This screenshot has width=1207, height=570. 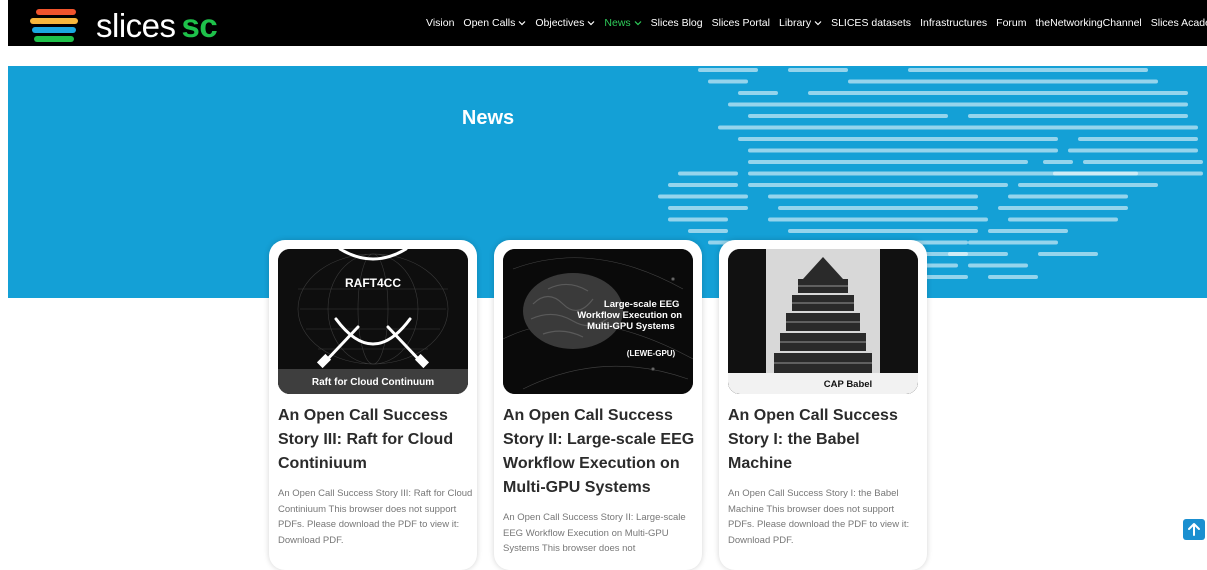 What do you see at coordinates (157, 25) in the screenshot?
I see `logo-wordmark: slices sc` at bounding box center [157, 25].